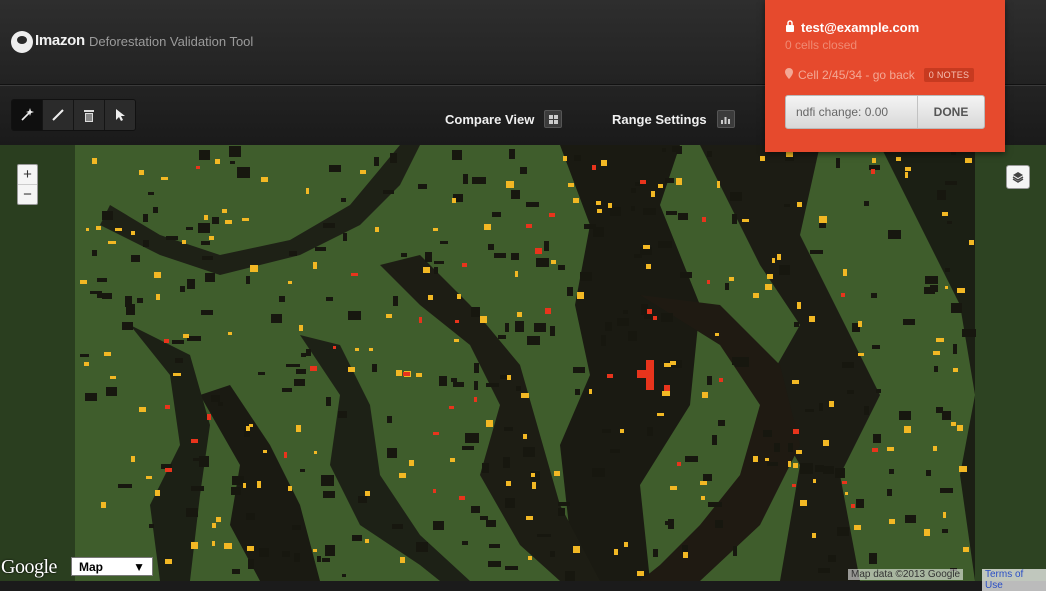 The image size is (1046, 591). What do you see at coordinates (27, 194) in the screenshot?
I see `zoom-out-button: −` at bounding box center [27, 194].